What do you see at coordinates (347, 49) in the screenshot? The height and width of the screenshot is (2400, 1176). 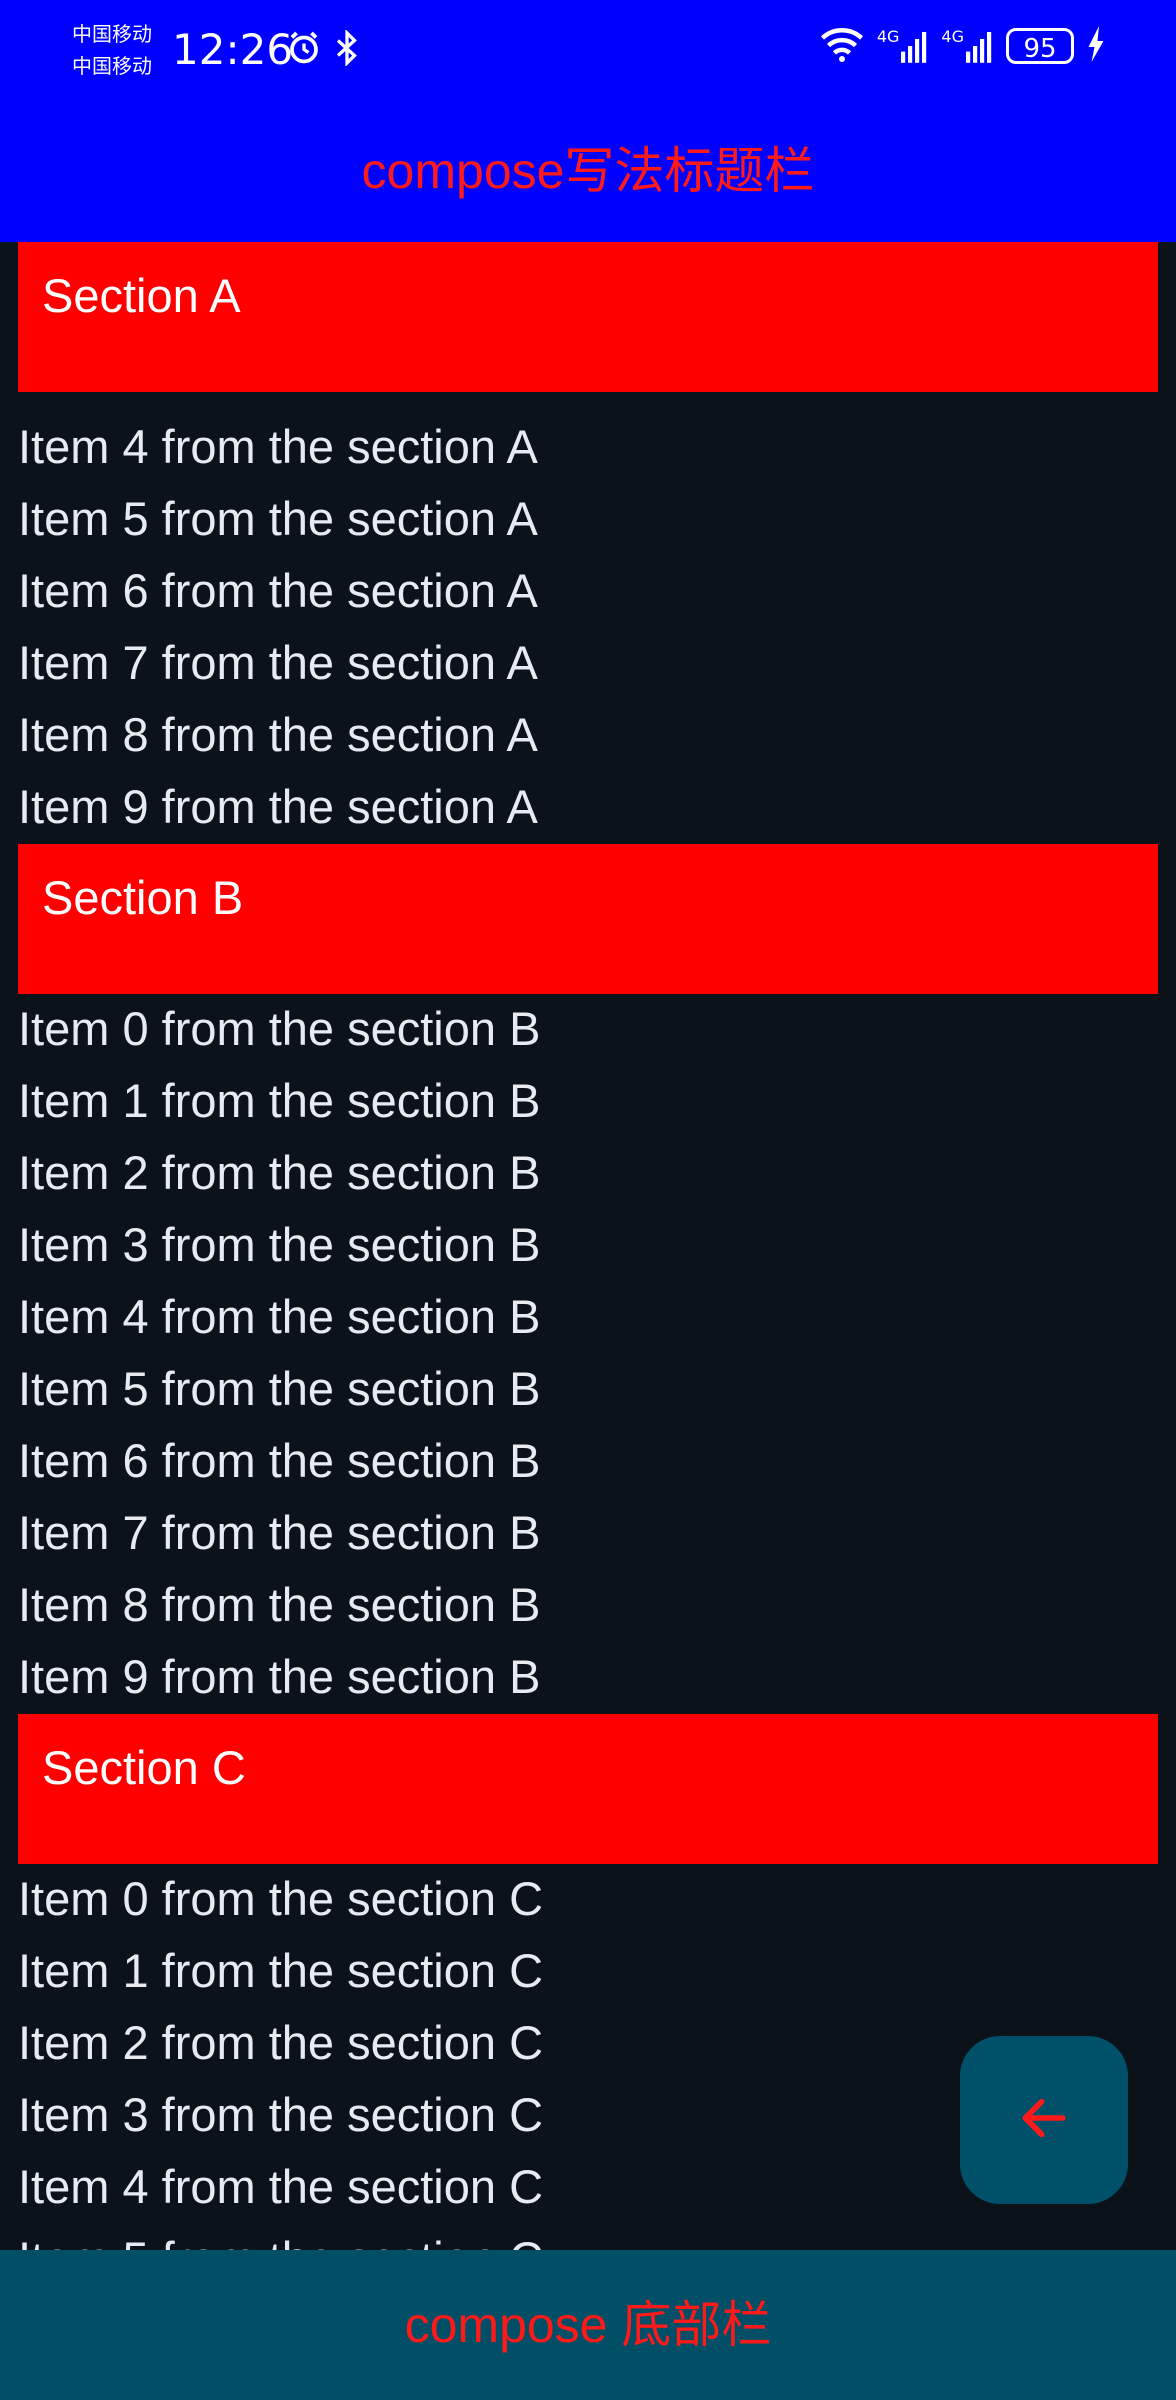 I see `bluetooth-icon` at bounding box center [347, 49].